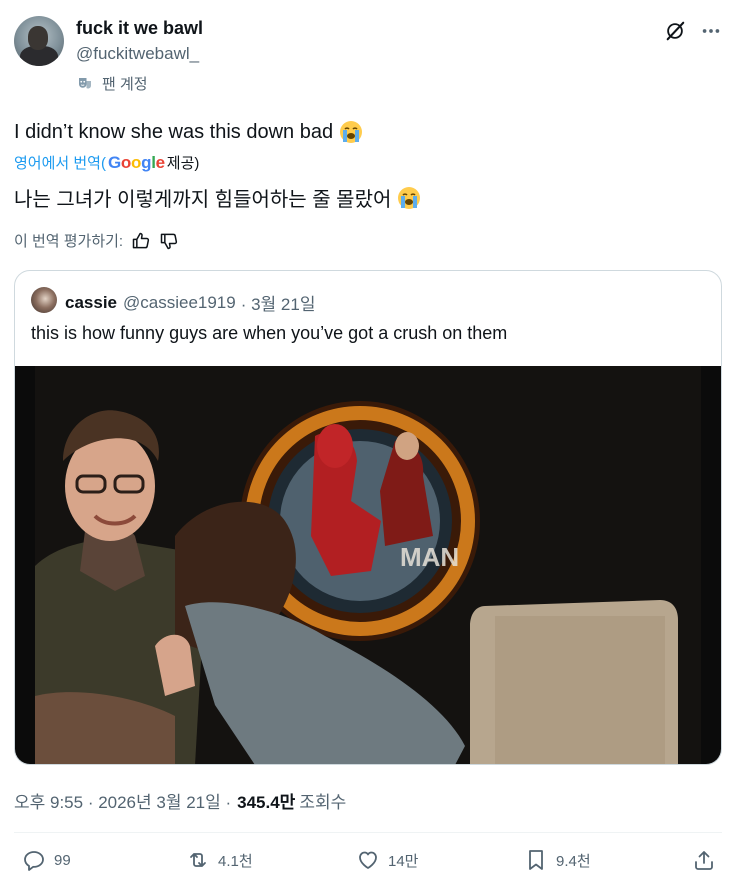 The height and width of the screenshot is (887, 736). What do you see at coordinates (85, 82) in the screenshot?
I see `theater-masks-icon` at bounding box center [85, 82].